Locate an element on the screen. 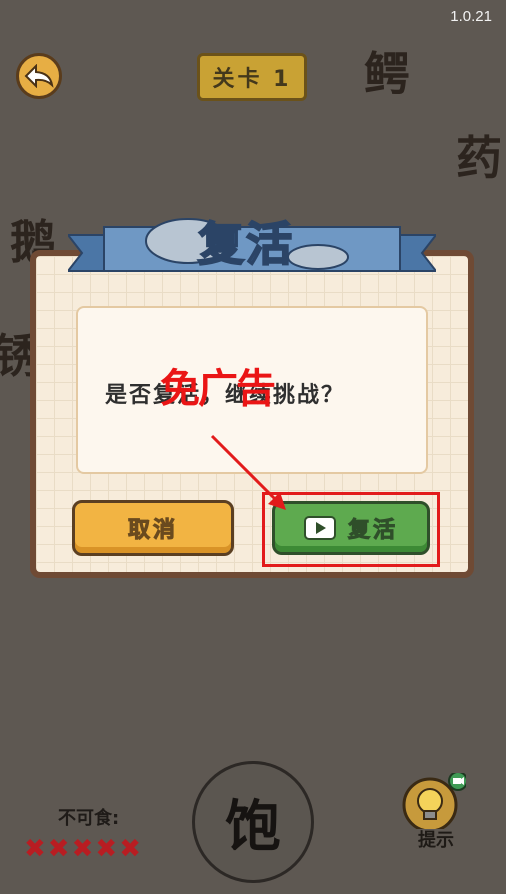 The width and height of the screenshot is (506, 894). current-char-button: 饱 is located at coordinates (253, 822).